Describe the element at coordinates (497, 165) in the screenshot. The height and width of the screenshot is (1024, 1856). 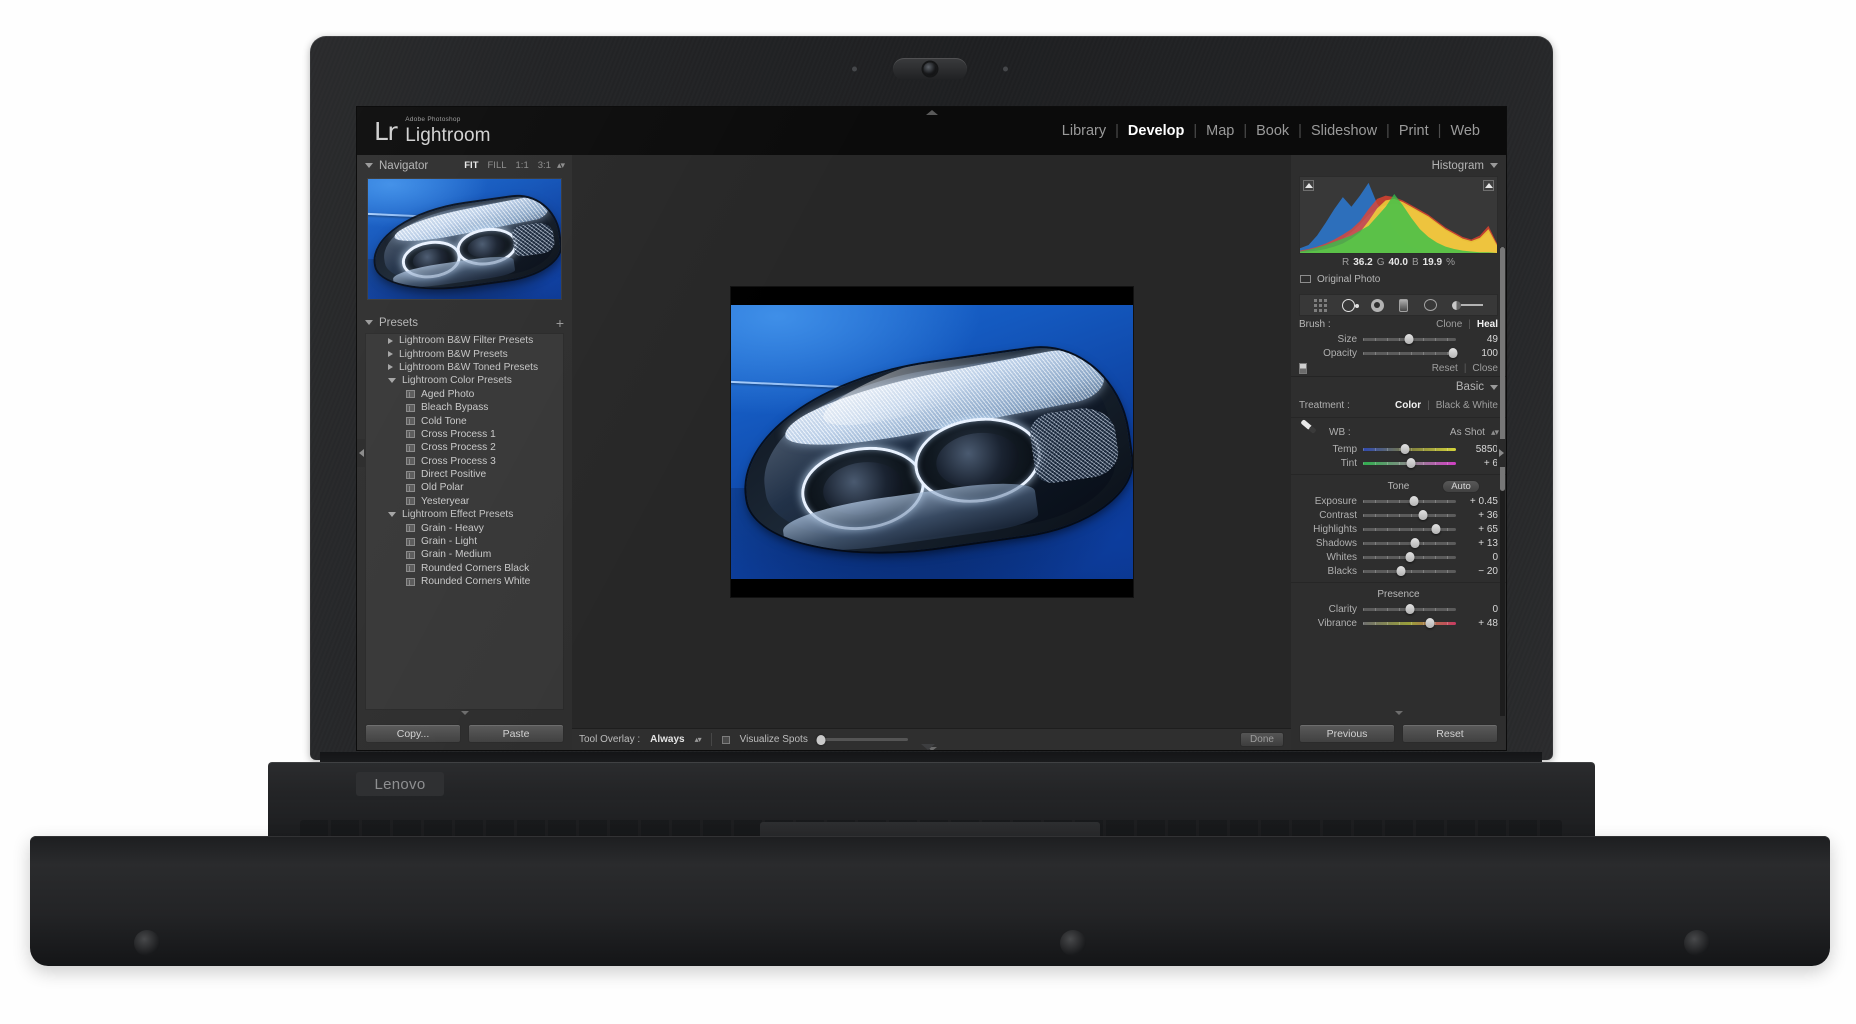
I see `navigator-zoom-fill: FILL` at that location.